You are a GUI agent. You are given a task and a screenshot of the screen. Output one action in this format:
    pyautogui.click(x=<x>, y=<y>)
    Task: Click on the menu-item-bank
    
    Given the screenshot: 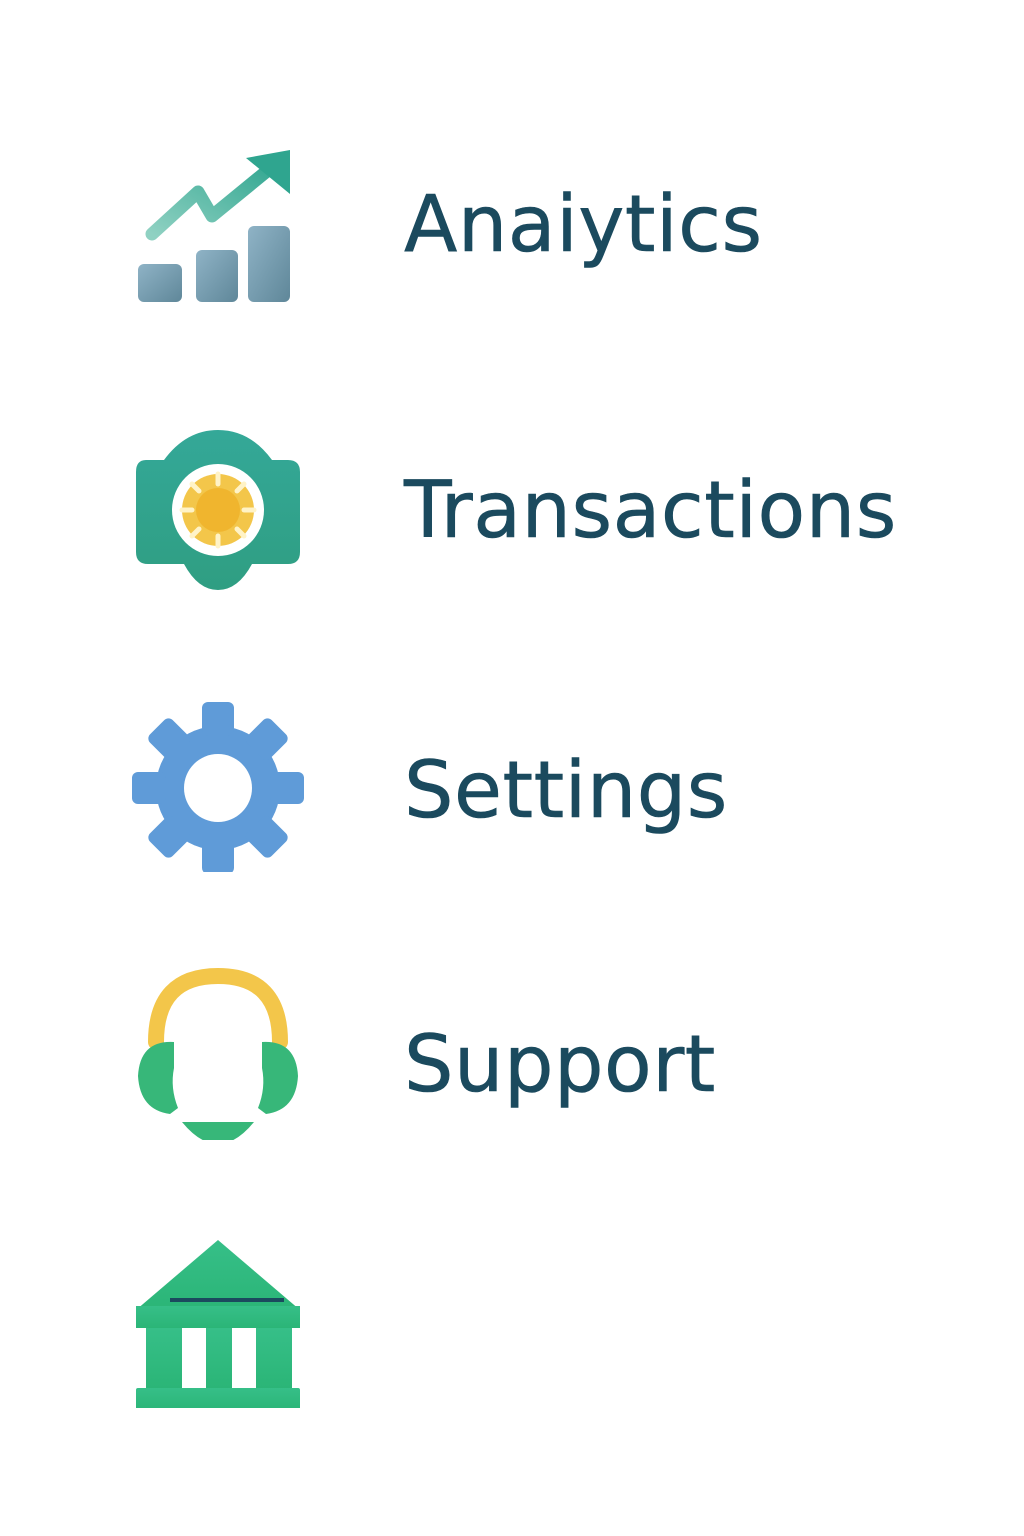 What is the action you would take?
    pyautogui.click(x=562, y=1326)
    